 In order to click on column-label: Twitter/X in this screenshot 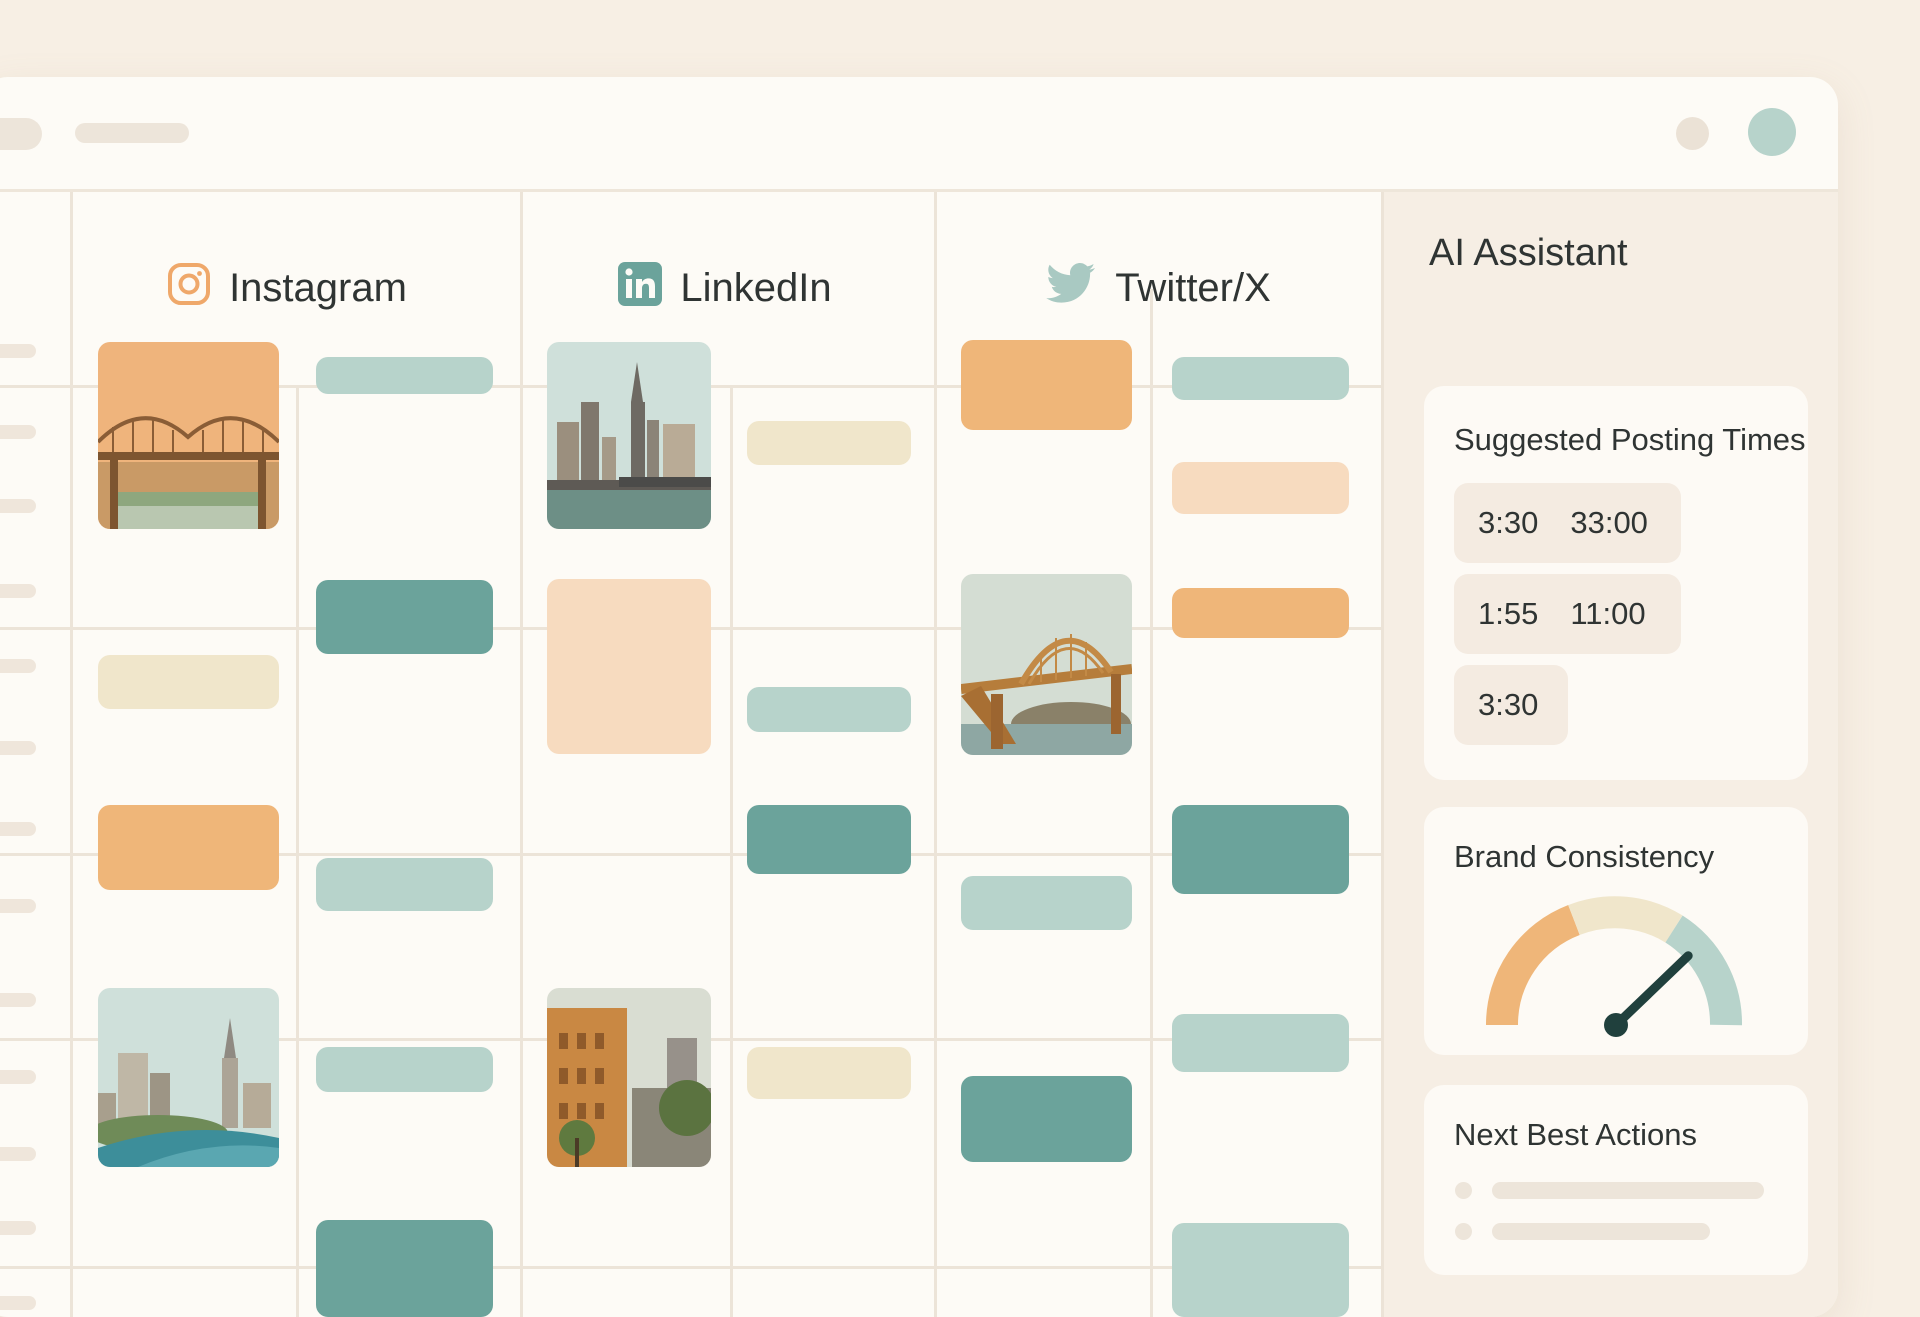, I will do `click(1193, 288)`.